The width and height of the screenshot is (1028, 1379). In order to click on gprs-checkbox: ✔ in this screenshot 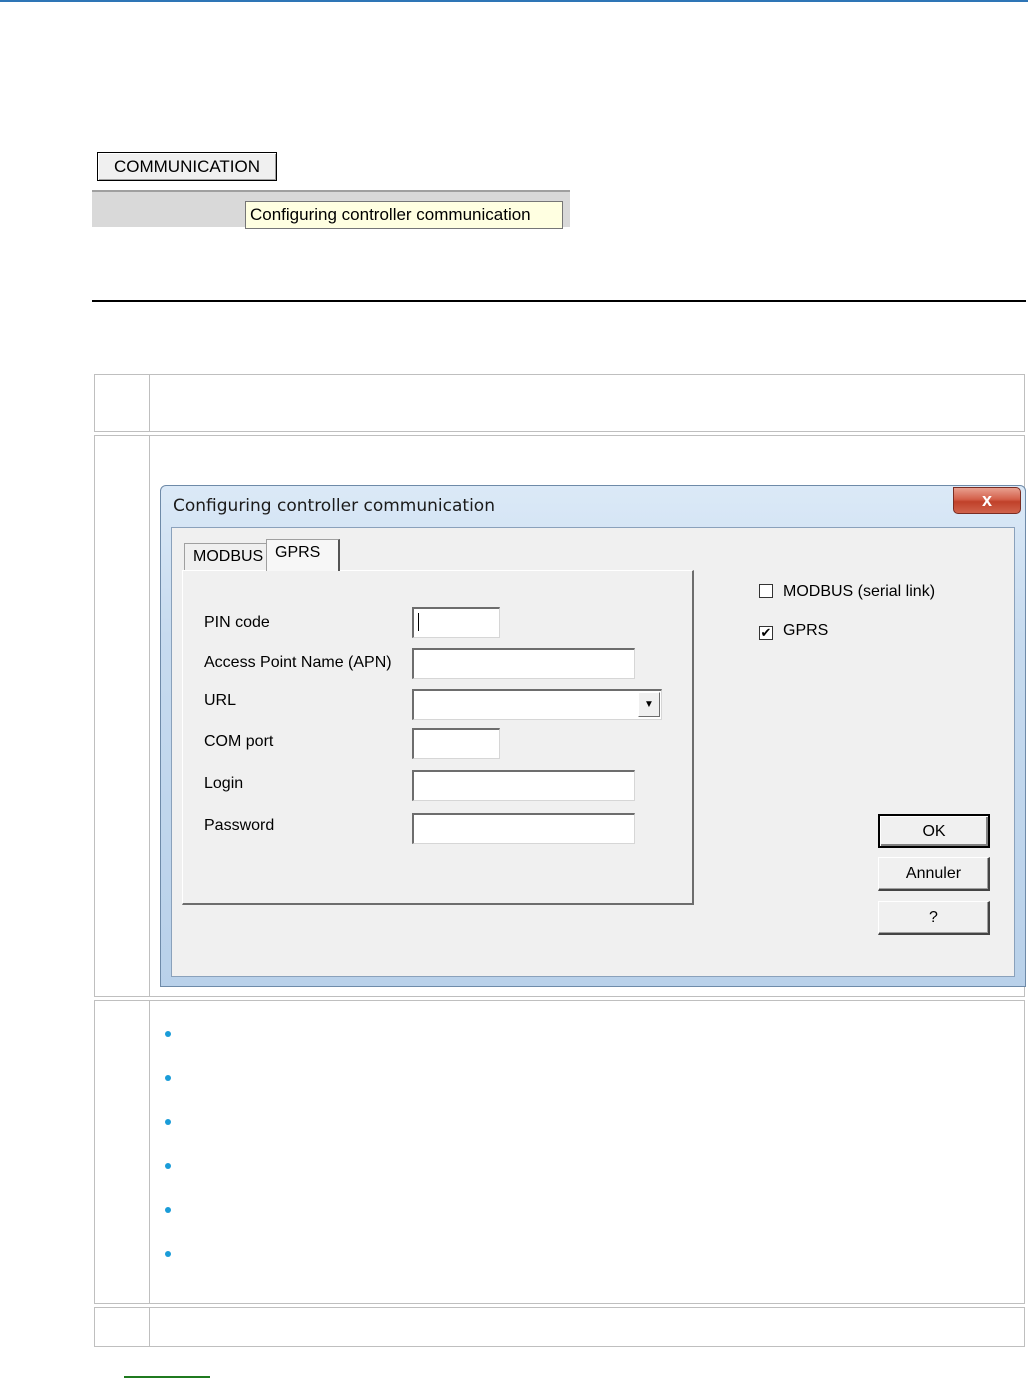, I will do `click(766, 633)`.